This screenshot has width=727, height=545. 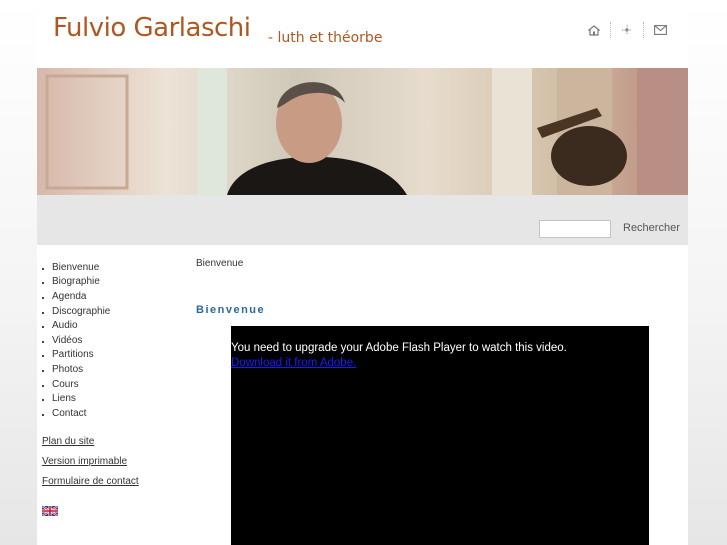 I want to click on uk-flag-icon, so click(x=50, y=511).